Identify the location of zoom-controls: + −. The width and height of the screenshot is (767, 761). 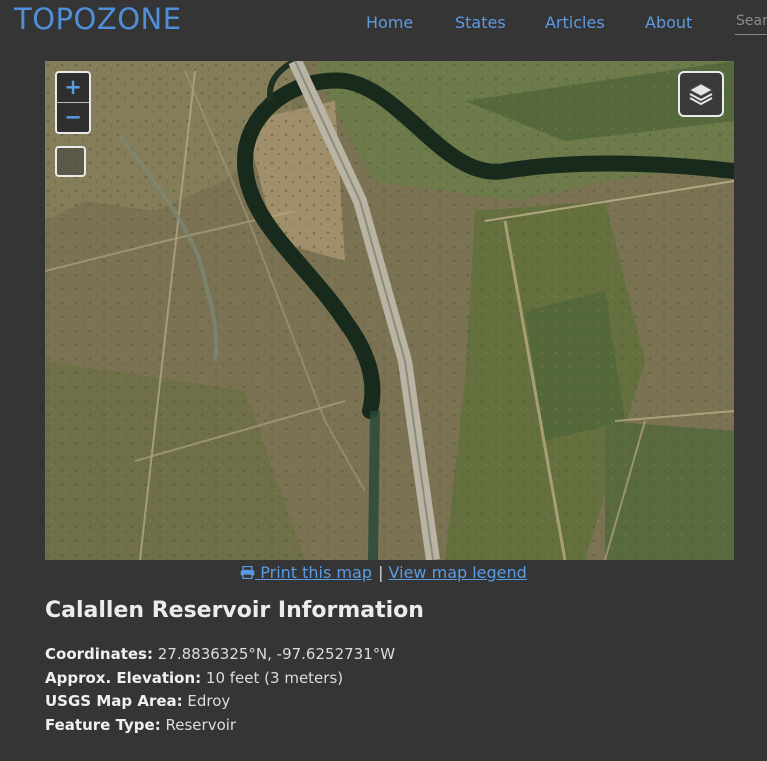
(73, 102).